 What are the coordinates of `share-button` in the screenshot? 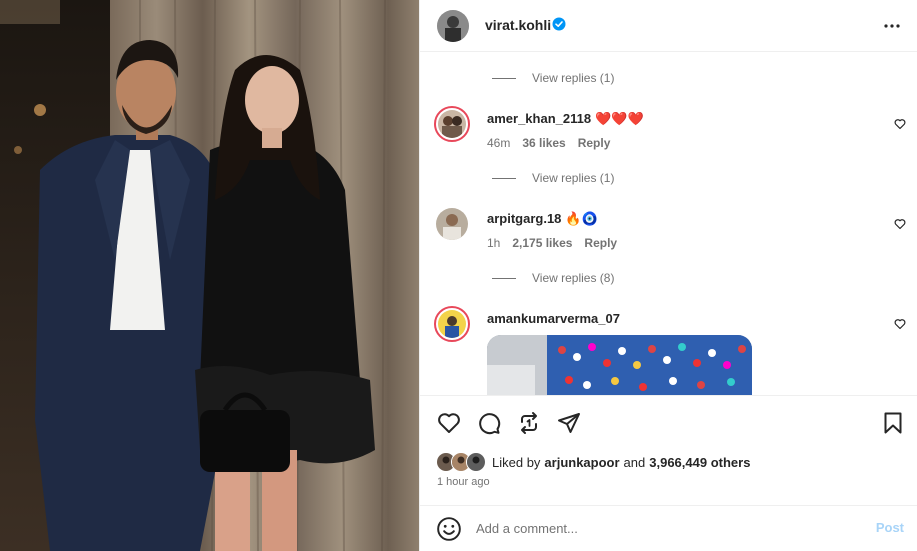 It's located at (569, 423).